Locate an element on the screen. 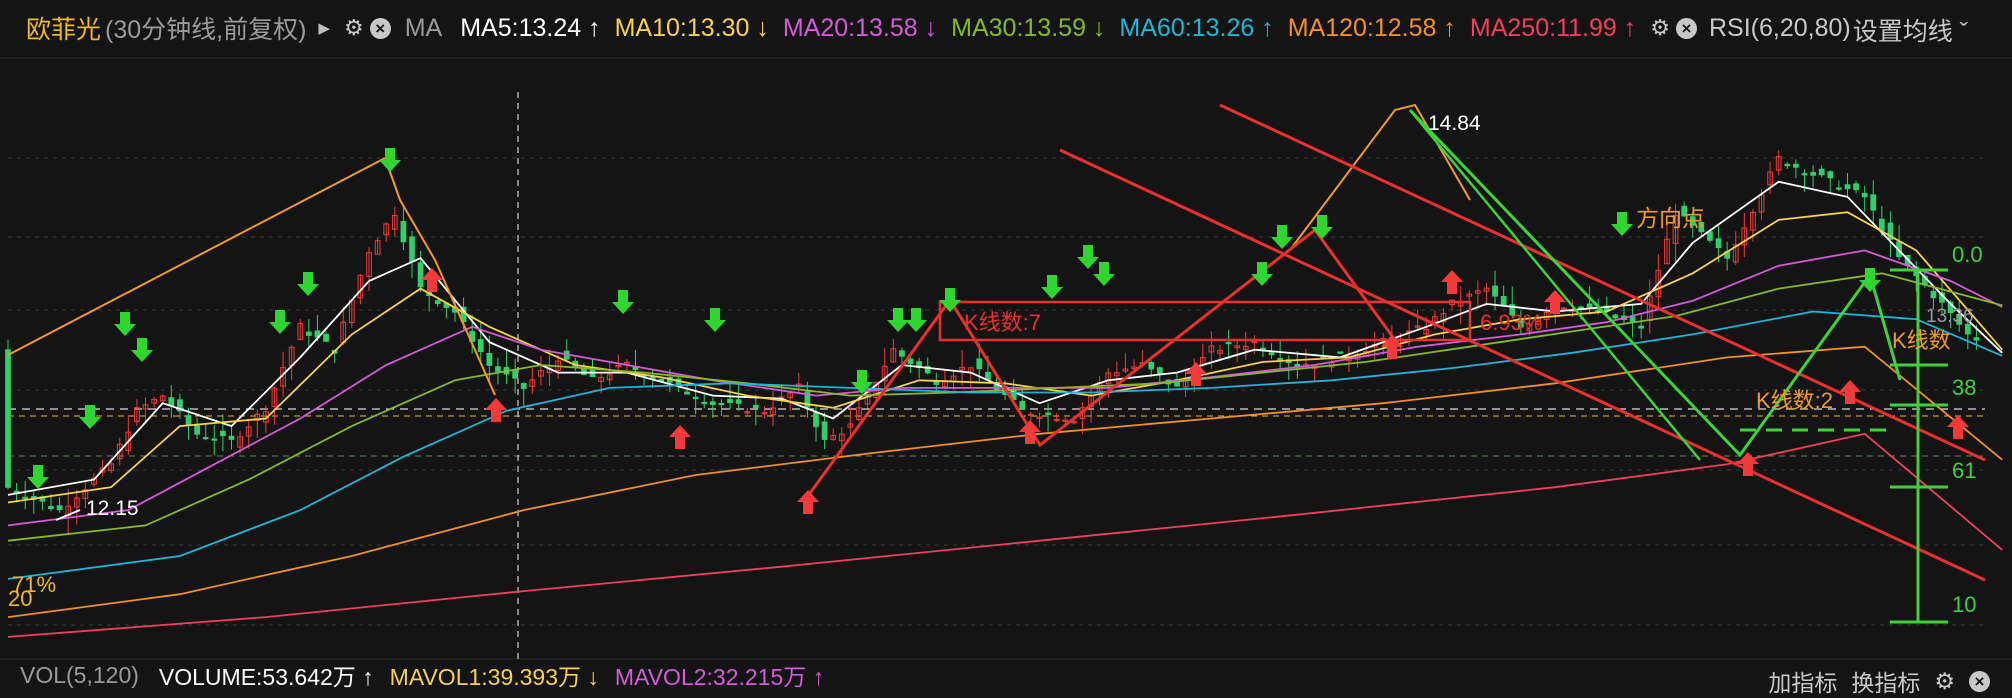 The height and width of the screenshot is (698, 2012). expand-arrow-icon: ▶ is located at coordinates (324, 28).